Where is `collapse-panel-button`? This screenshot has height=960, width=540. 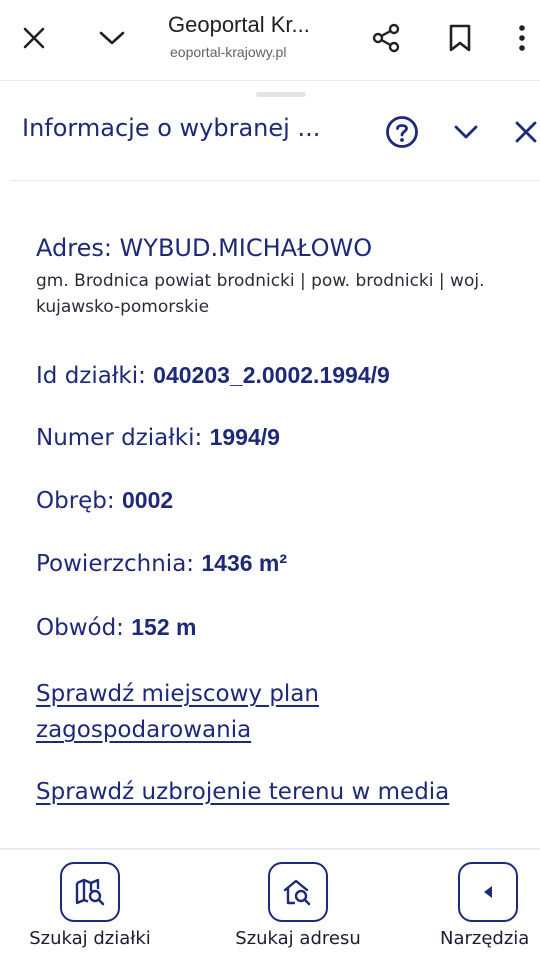
collapse-panel-button is located at coordinates (466, 132).